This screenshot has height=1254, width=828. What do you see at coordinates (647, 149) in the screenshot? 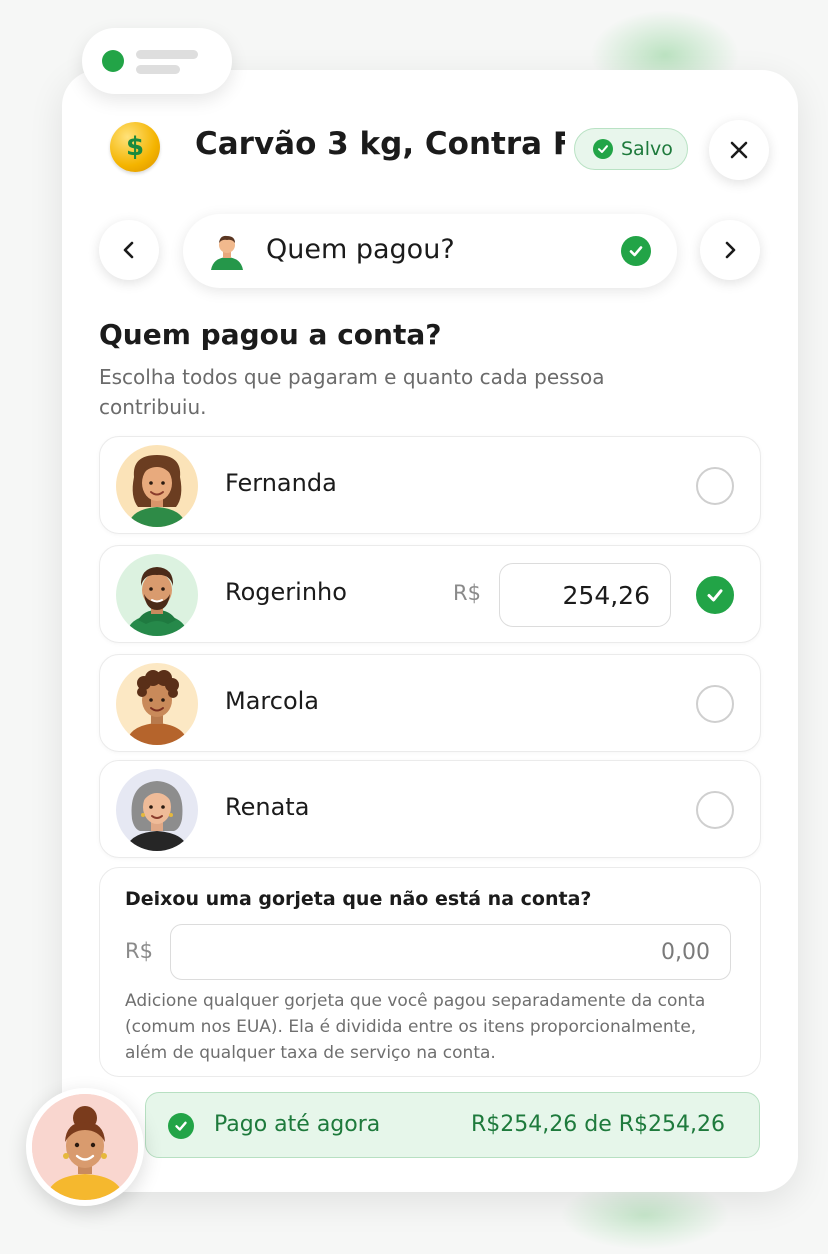
I see `saved-label: Salvo` at bounding box center [647, 149].